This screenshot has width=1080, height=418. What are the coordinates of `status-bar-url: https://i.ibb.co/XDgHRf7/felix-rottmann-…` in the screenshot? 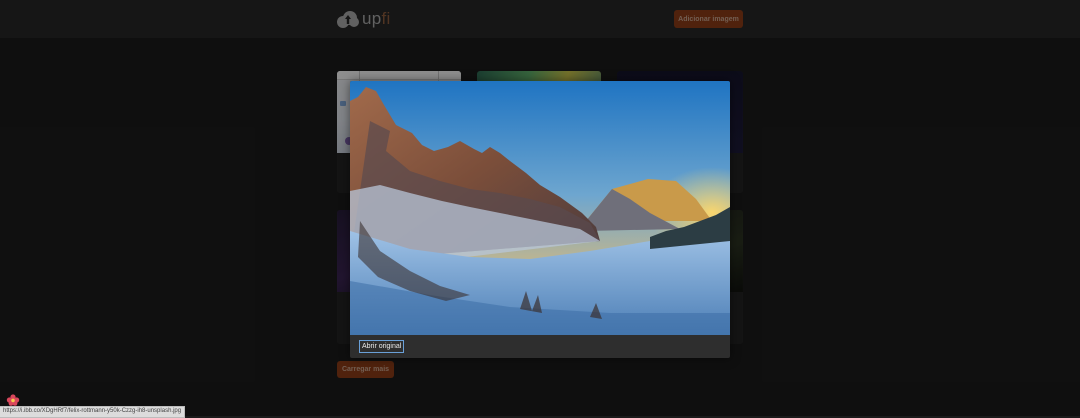 It's located at (93, 412).